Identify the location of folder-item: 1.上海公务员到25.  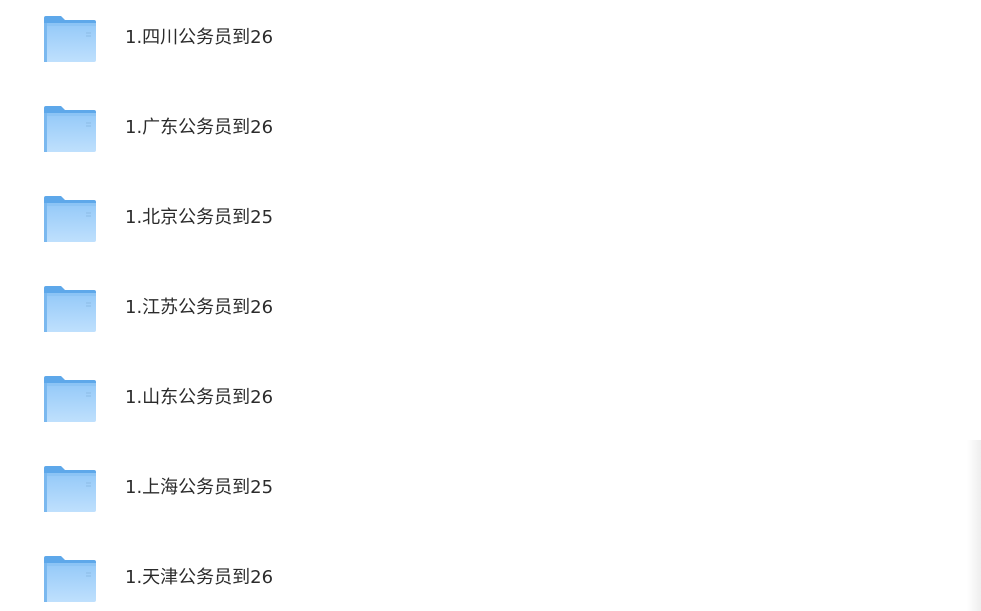
(210, 489).